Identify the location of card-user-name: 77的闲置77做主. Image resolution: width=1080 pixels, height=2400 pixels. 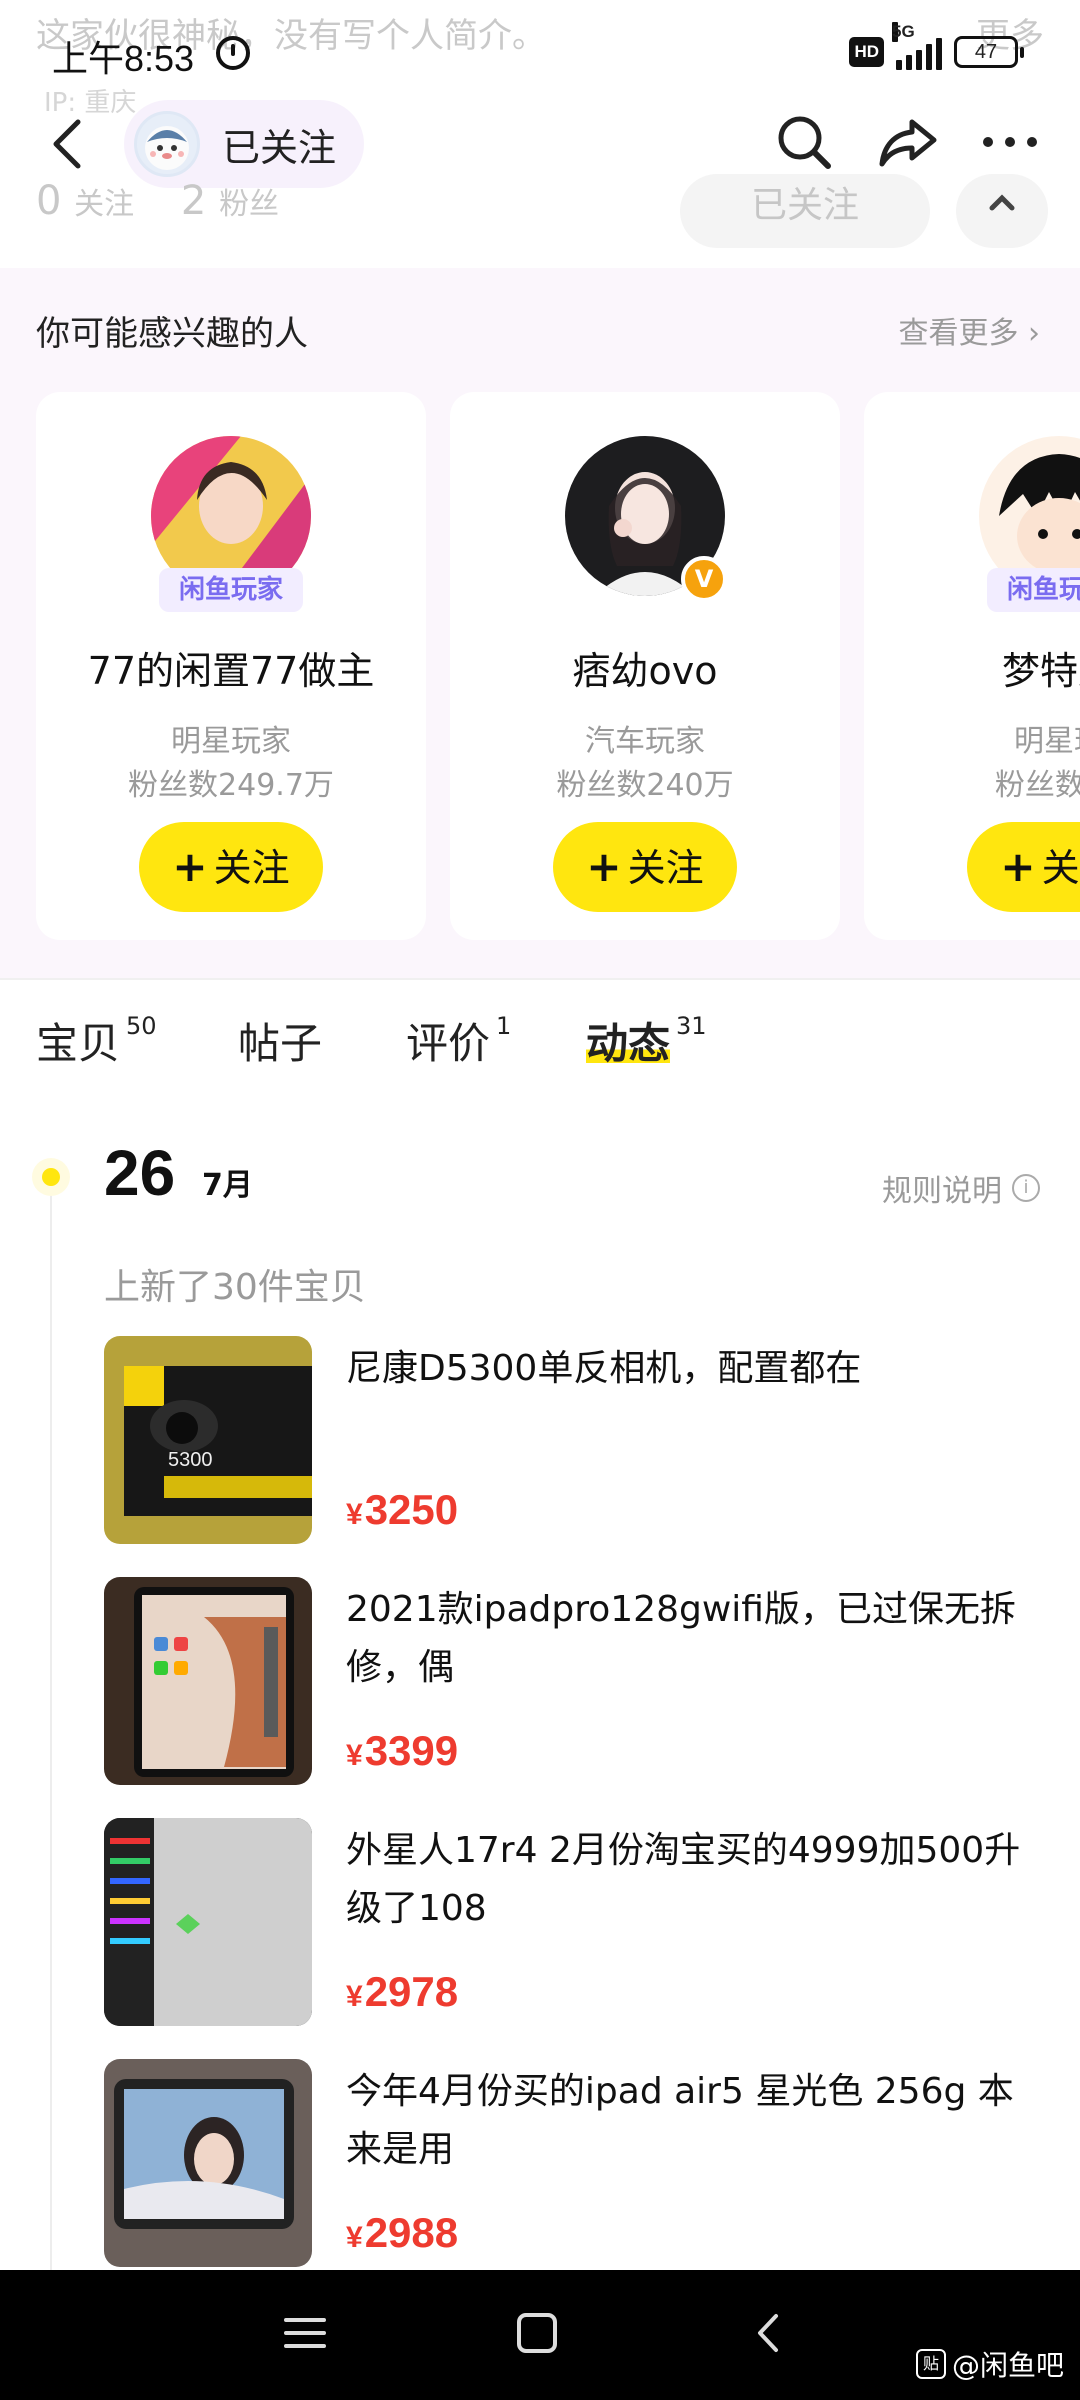
(231, 671).